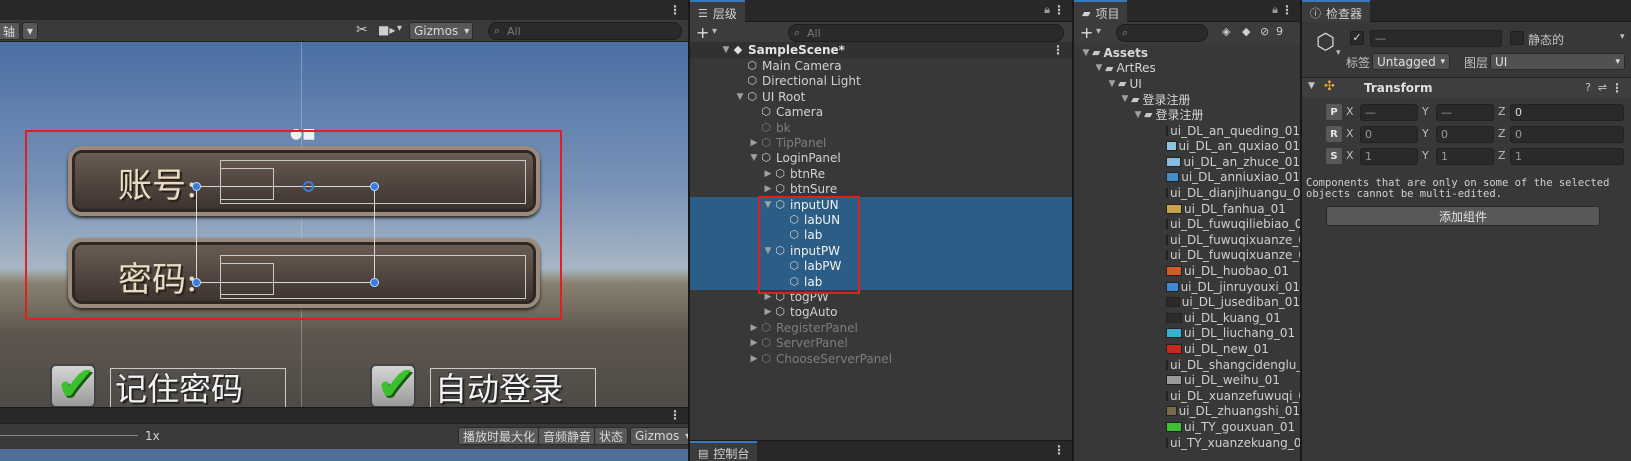 The image size is (1631, 461). Describe the element at coordinates (1187, 208) in the screenshot. I see `project-asset-item: ui_DL_fanhua_01` at that location.